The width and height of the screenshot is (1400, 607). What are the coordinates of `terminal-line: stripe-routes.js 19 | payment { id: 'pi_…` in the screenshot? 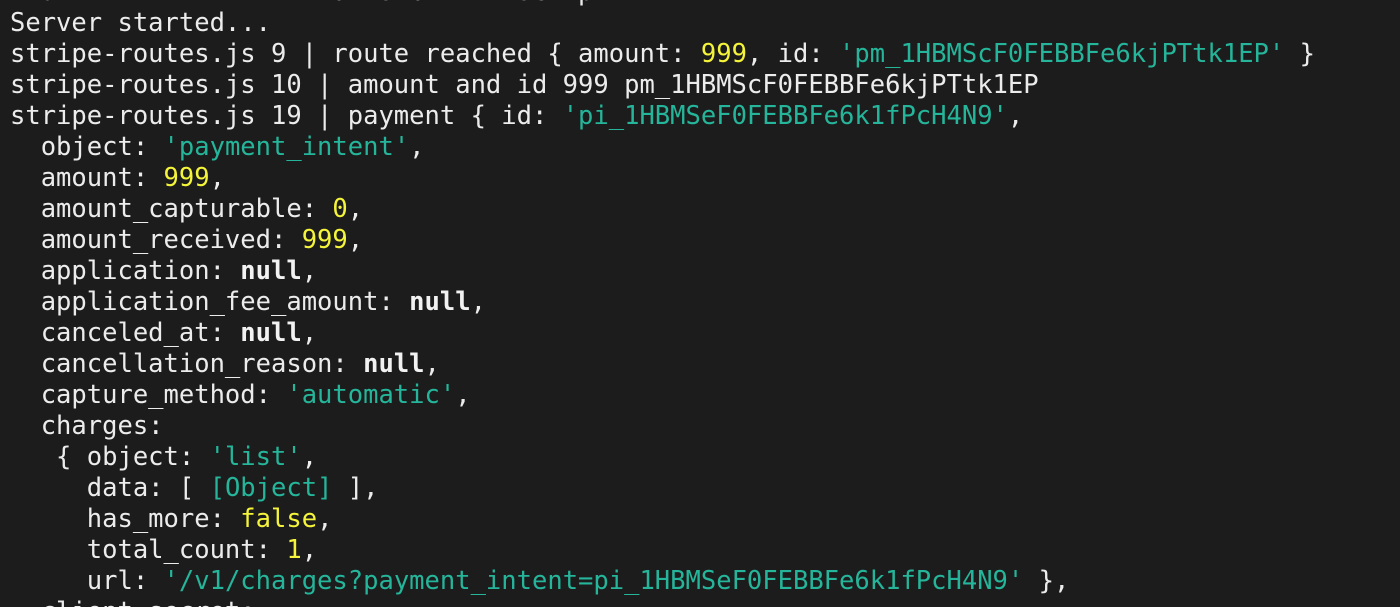 It's located at (662, 116).